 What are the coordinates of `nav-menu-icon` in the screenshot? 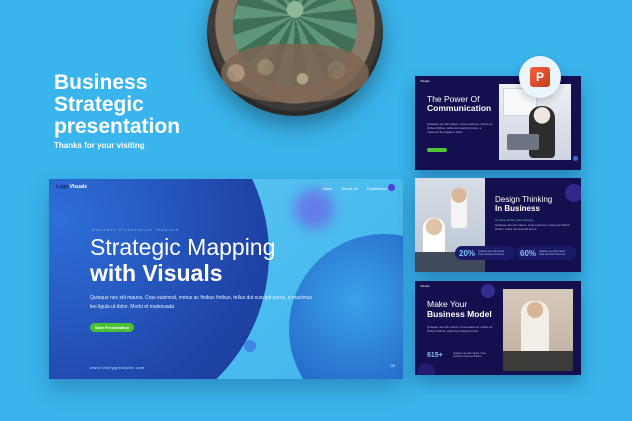 It's located at (391, 187).